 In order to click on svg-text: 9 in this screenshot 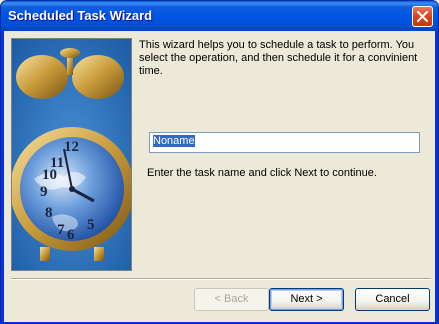, I will do `click(44, 192)`.